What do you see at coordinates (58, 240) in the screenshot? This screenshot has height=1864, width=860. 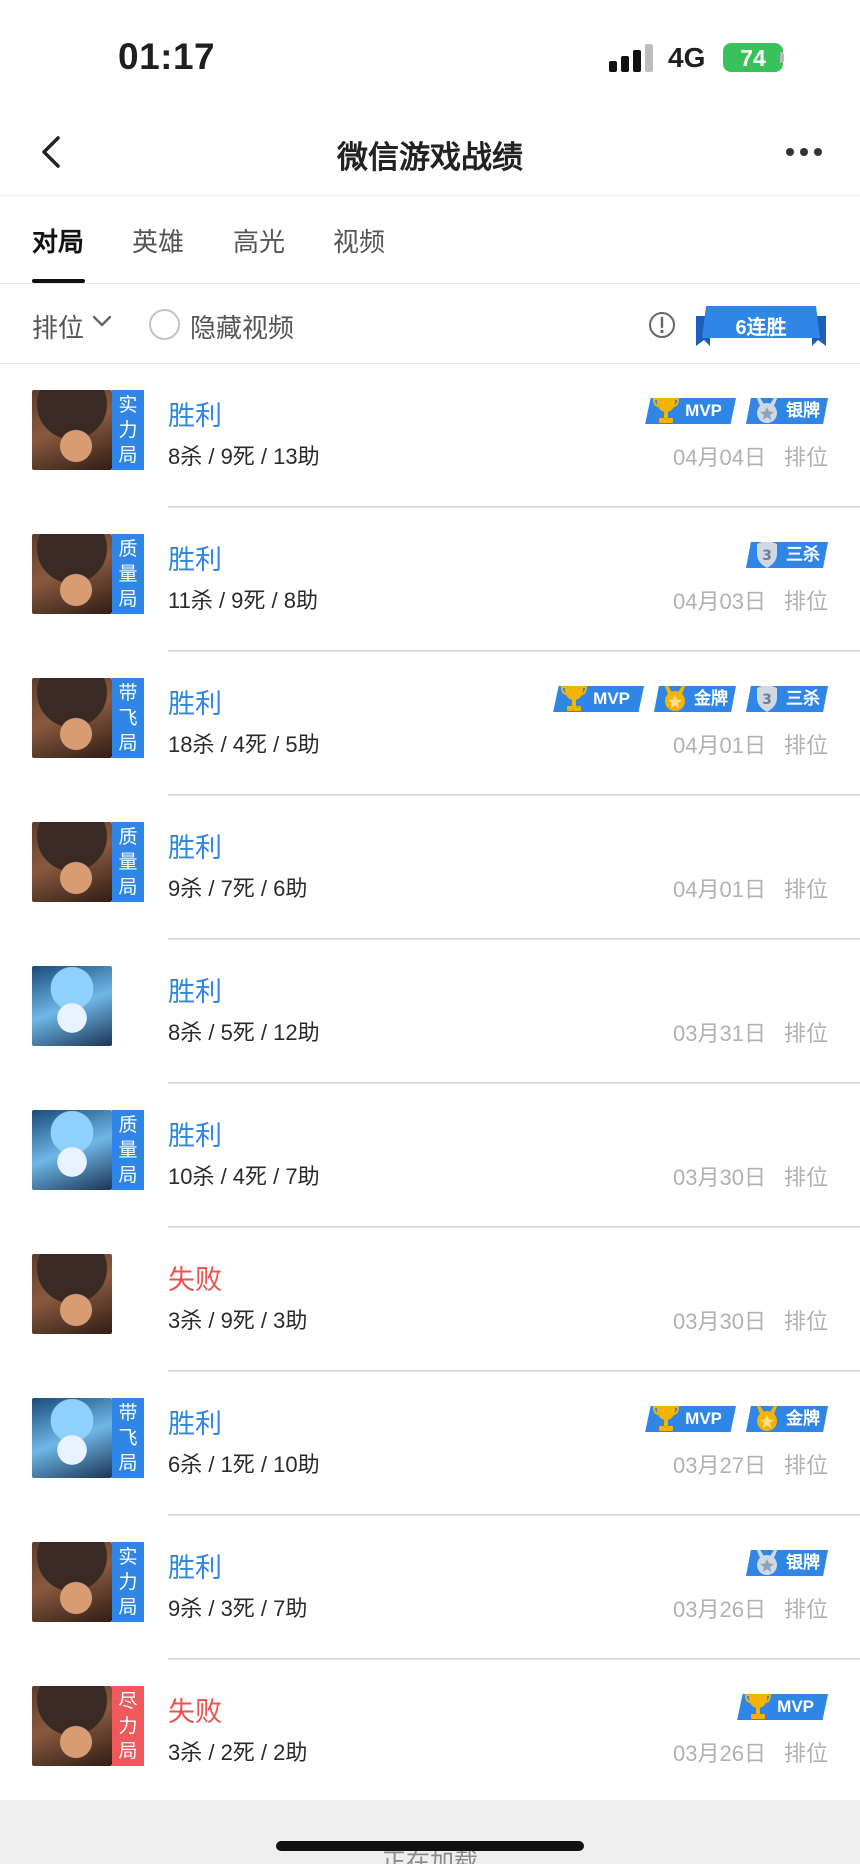 I see `tab-matches: 对局` at bounding box center [58, 240].